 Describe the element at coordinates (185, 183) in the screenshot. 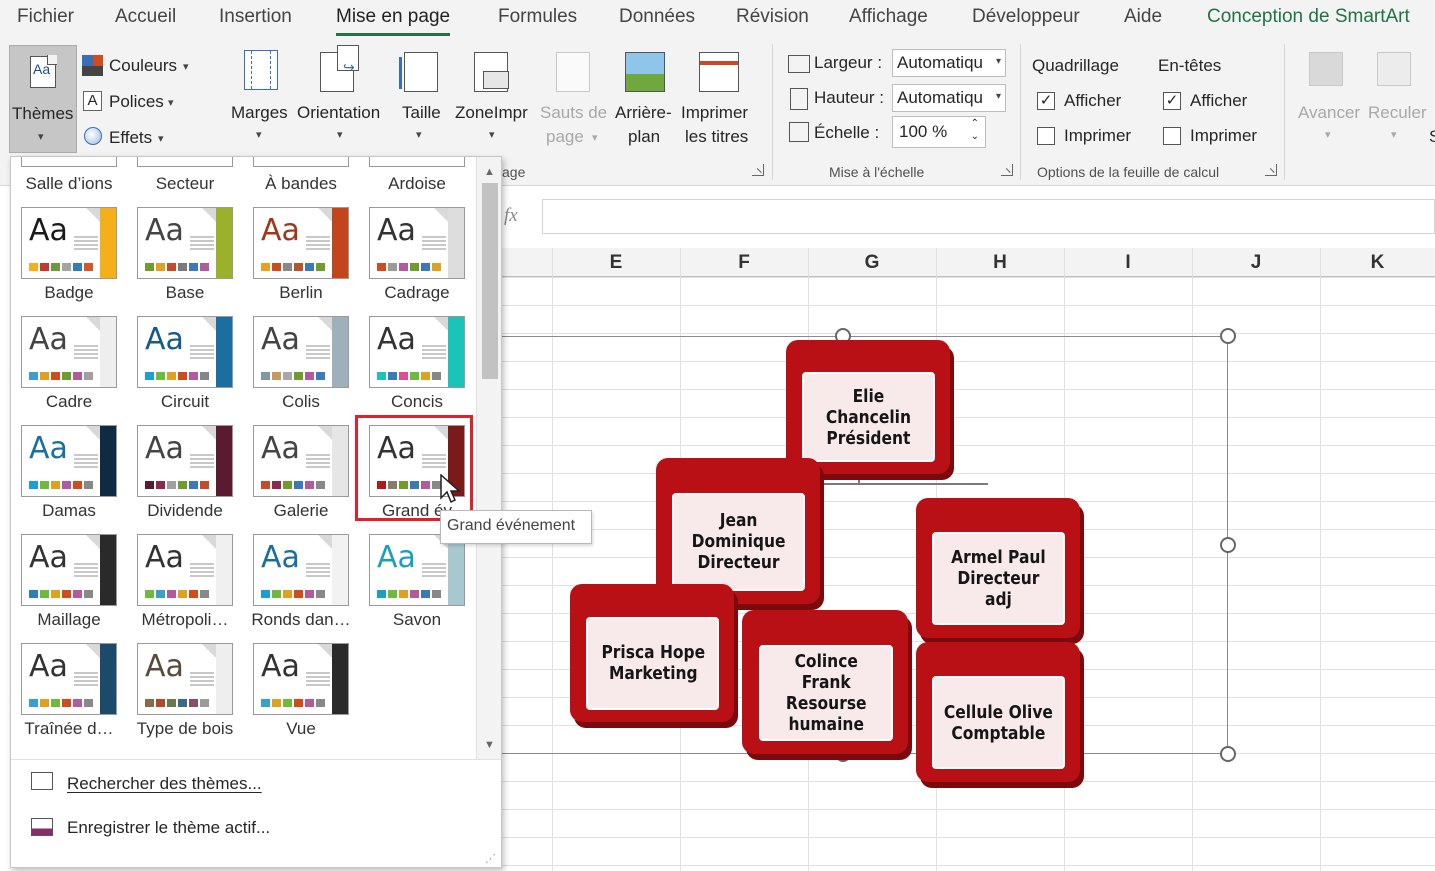

I see `theme-label: Secteur` at that location.